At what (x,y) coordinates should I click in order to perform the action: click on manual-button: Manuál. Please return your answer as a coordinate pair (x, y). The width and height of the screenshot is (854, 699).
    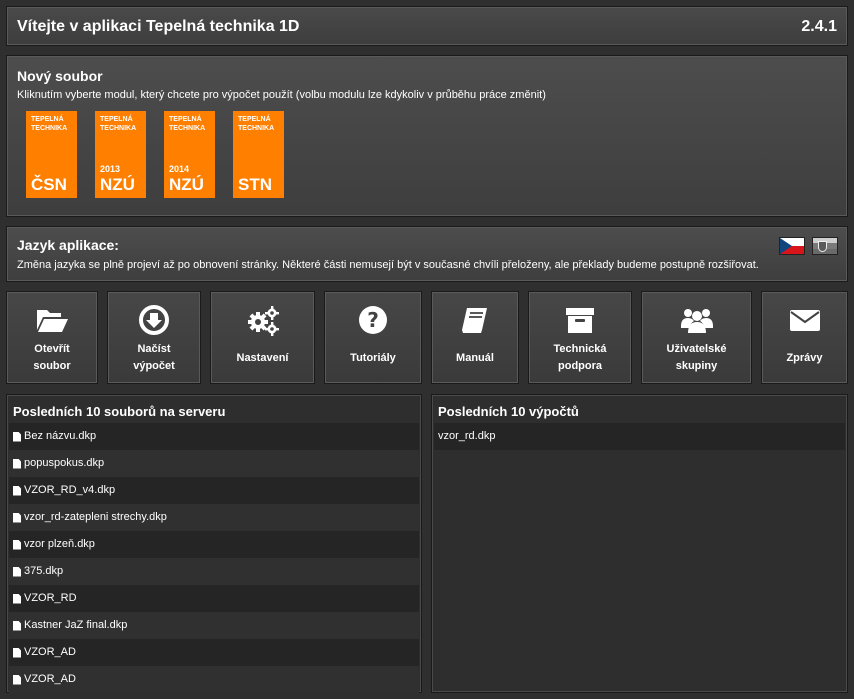
    Looking at the image, I should click on (475, 337).